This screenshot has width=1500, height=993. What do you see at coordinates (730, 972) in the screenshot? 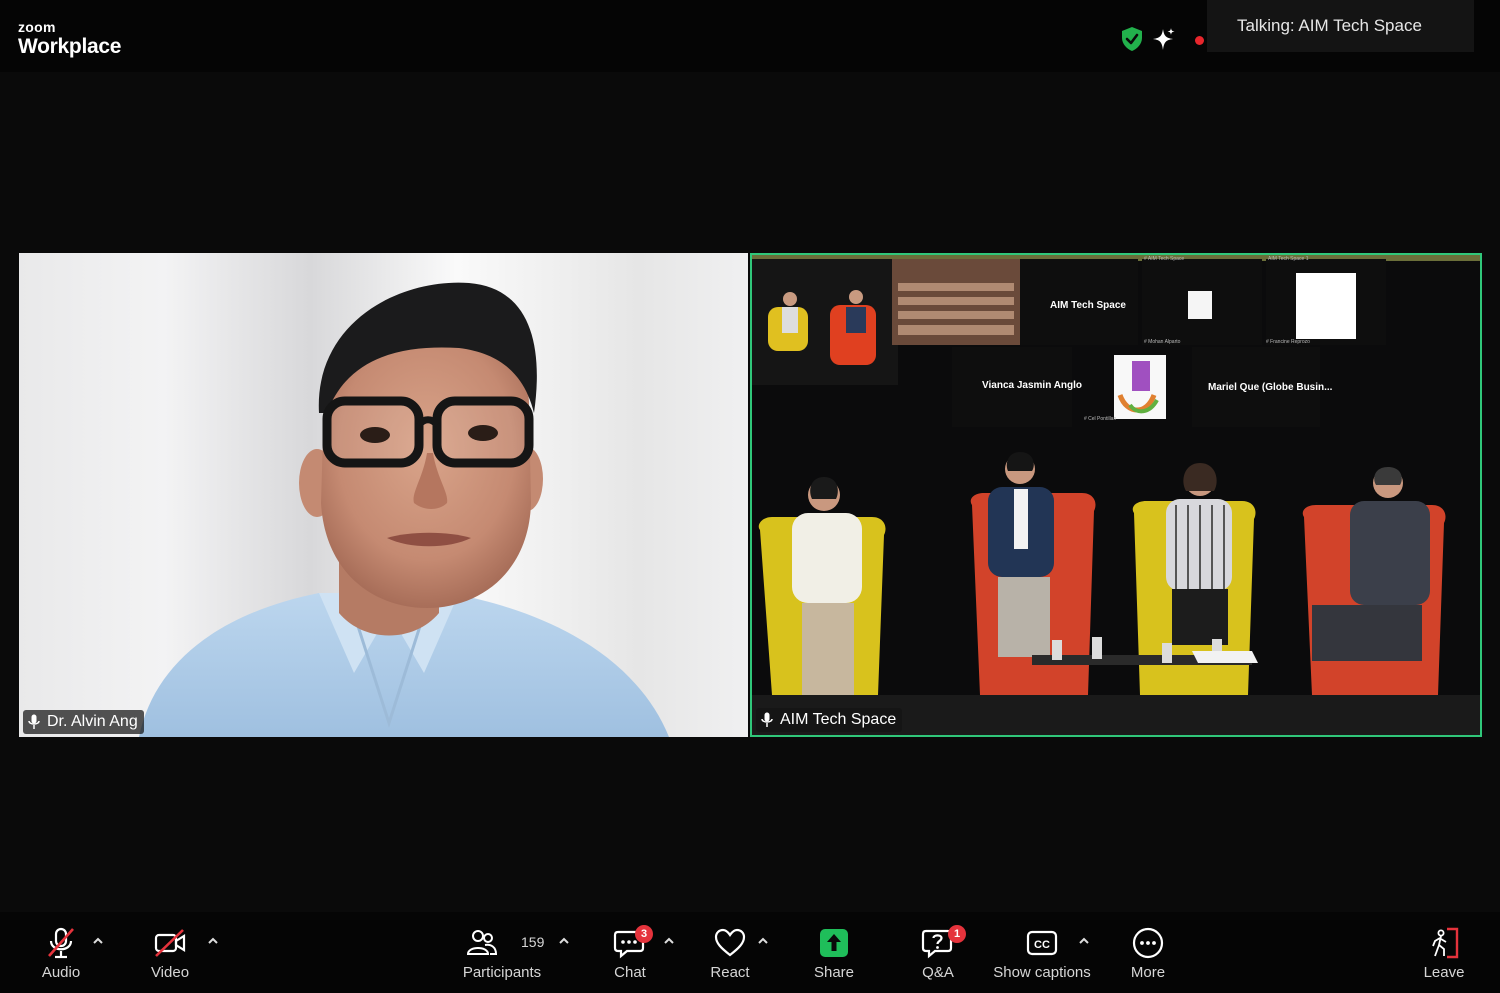
I see `react-label: React` at bounding box center [730, 972].